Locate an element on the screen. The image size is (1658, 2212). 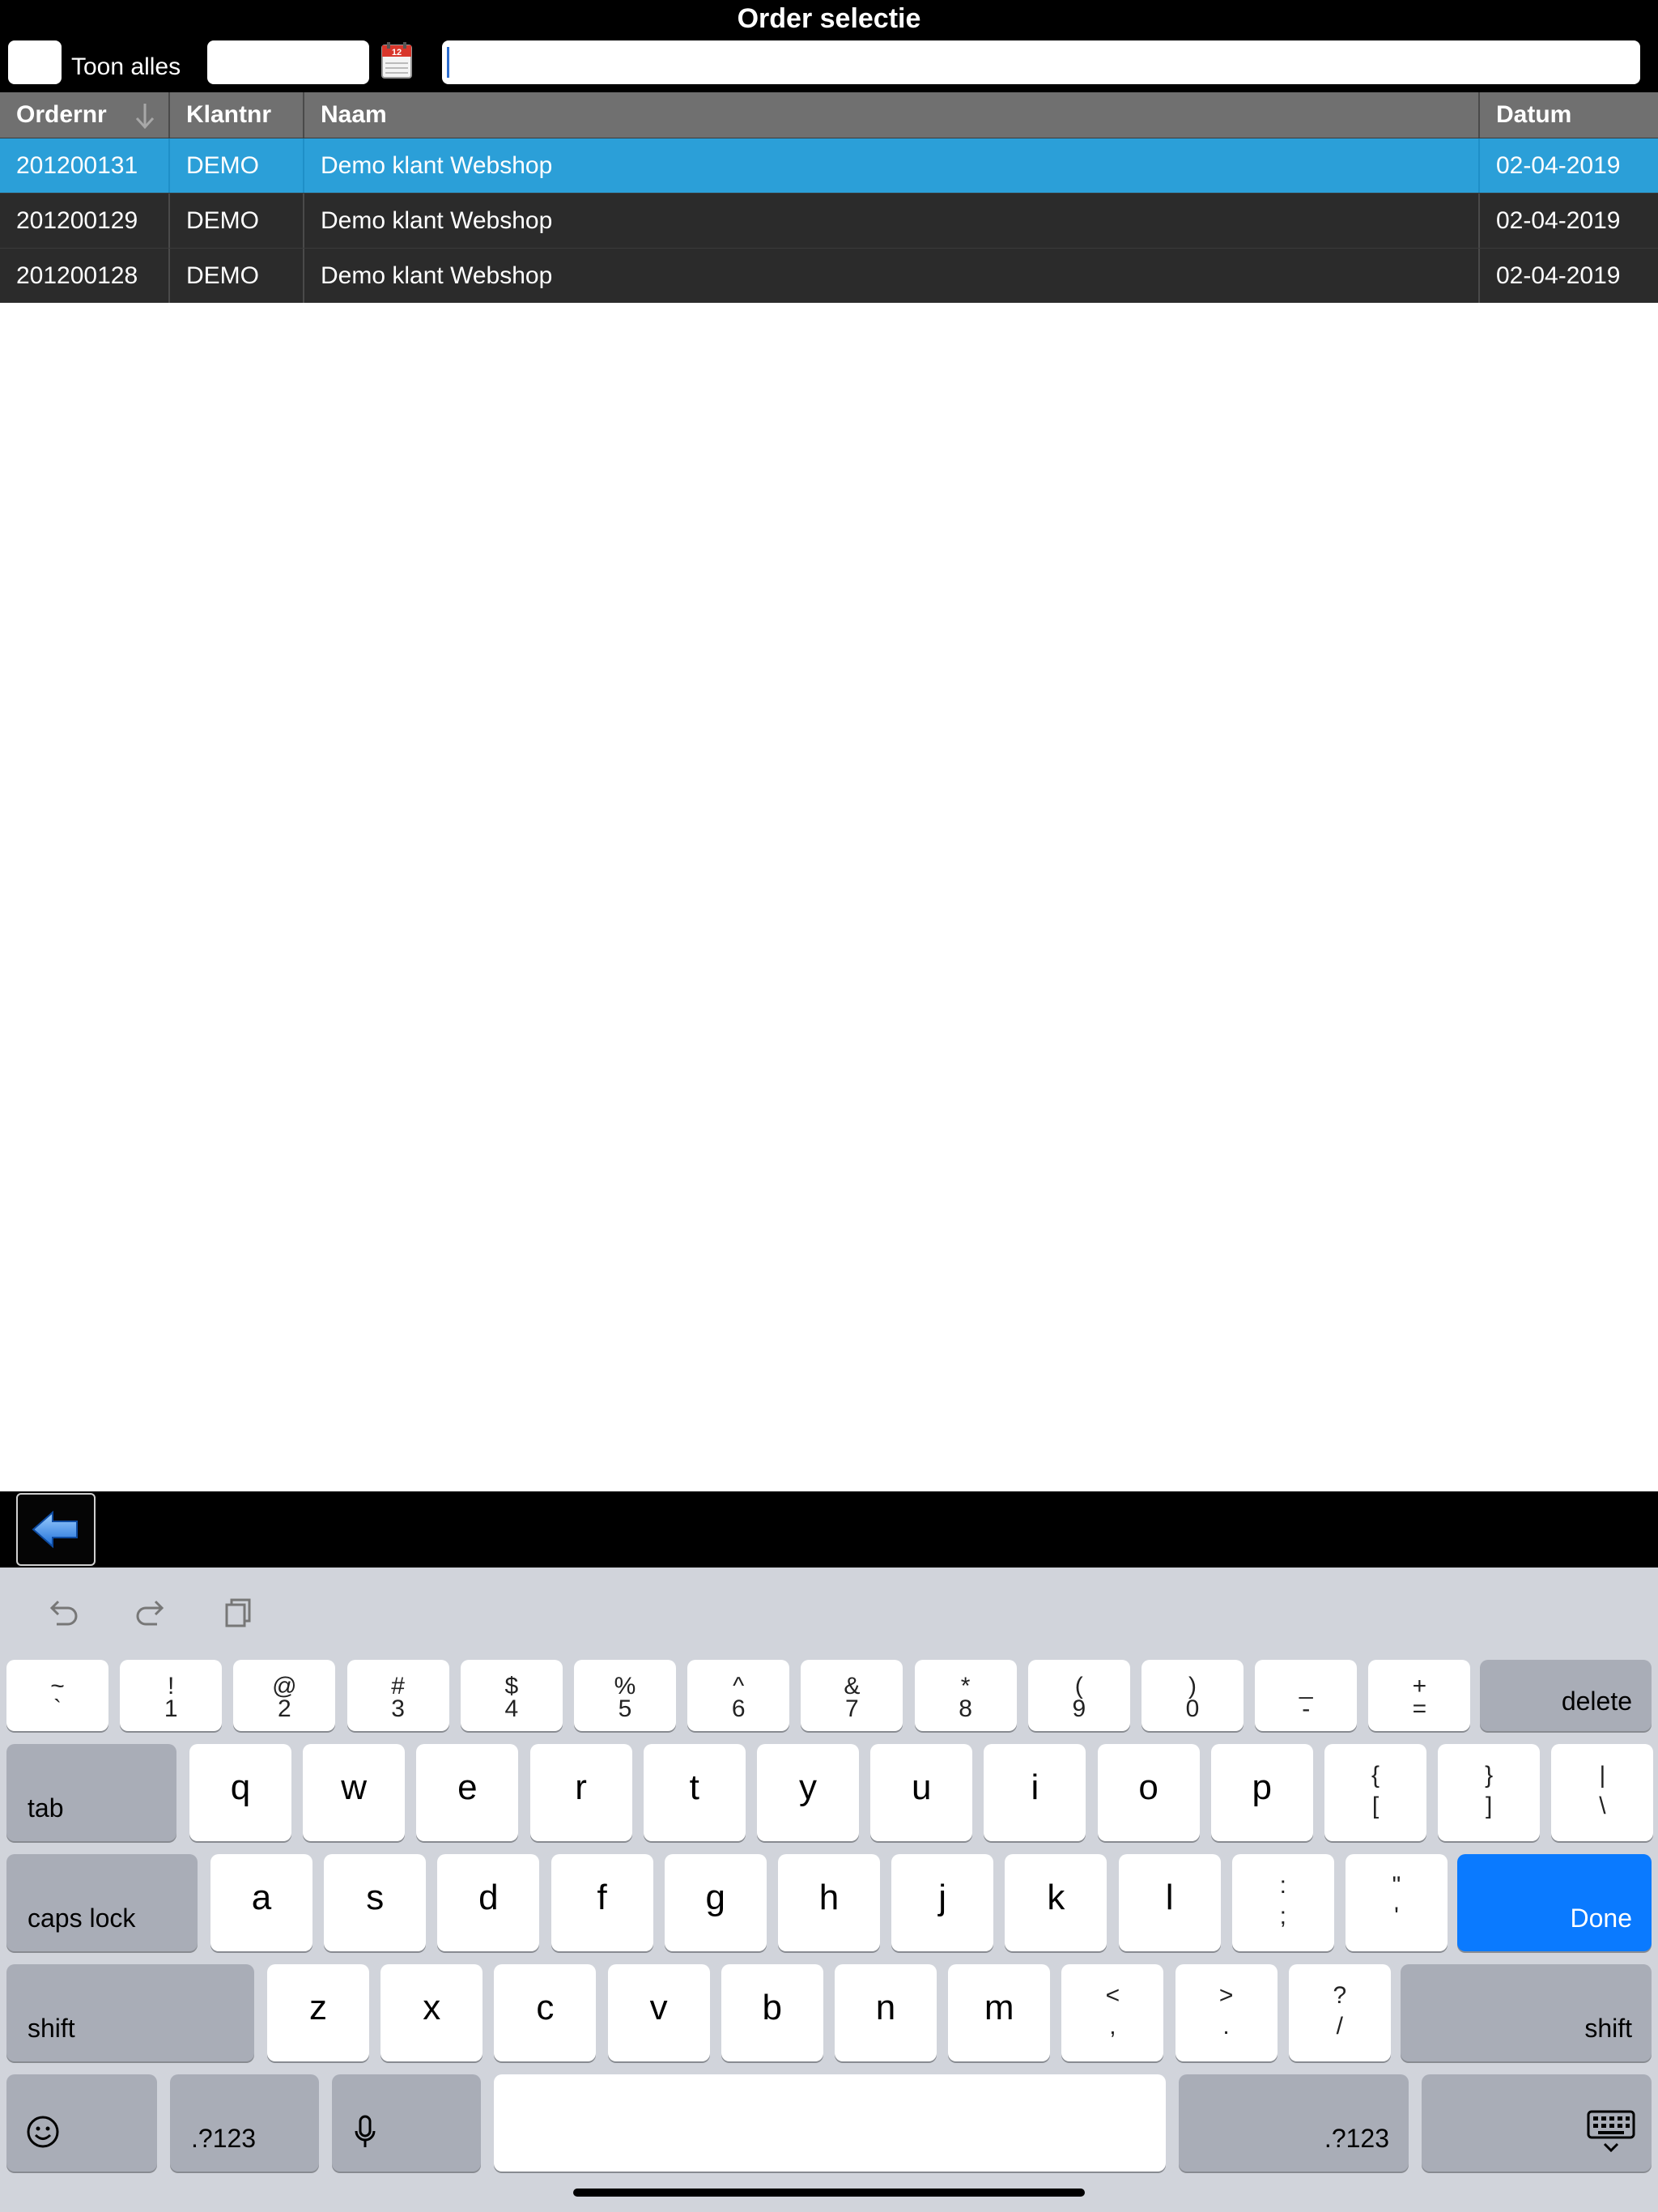
key-t: t is located at coordinates (694, 1793).